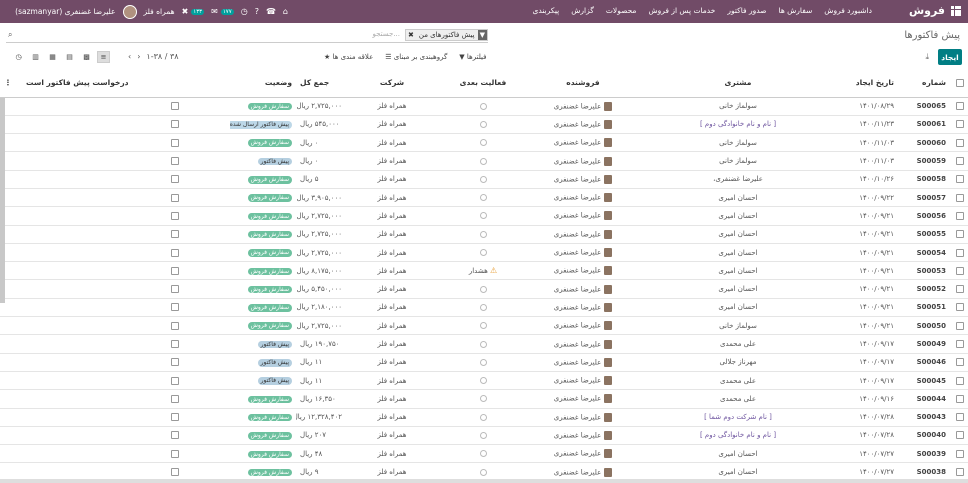 The image size is (968, 483). Describe the element at coordinates (129, 11) in the screenshot. I see `user-avatar` at that location.